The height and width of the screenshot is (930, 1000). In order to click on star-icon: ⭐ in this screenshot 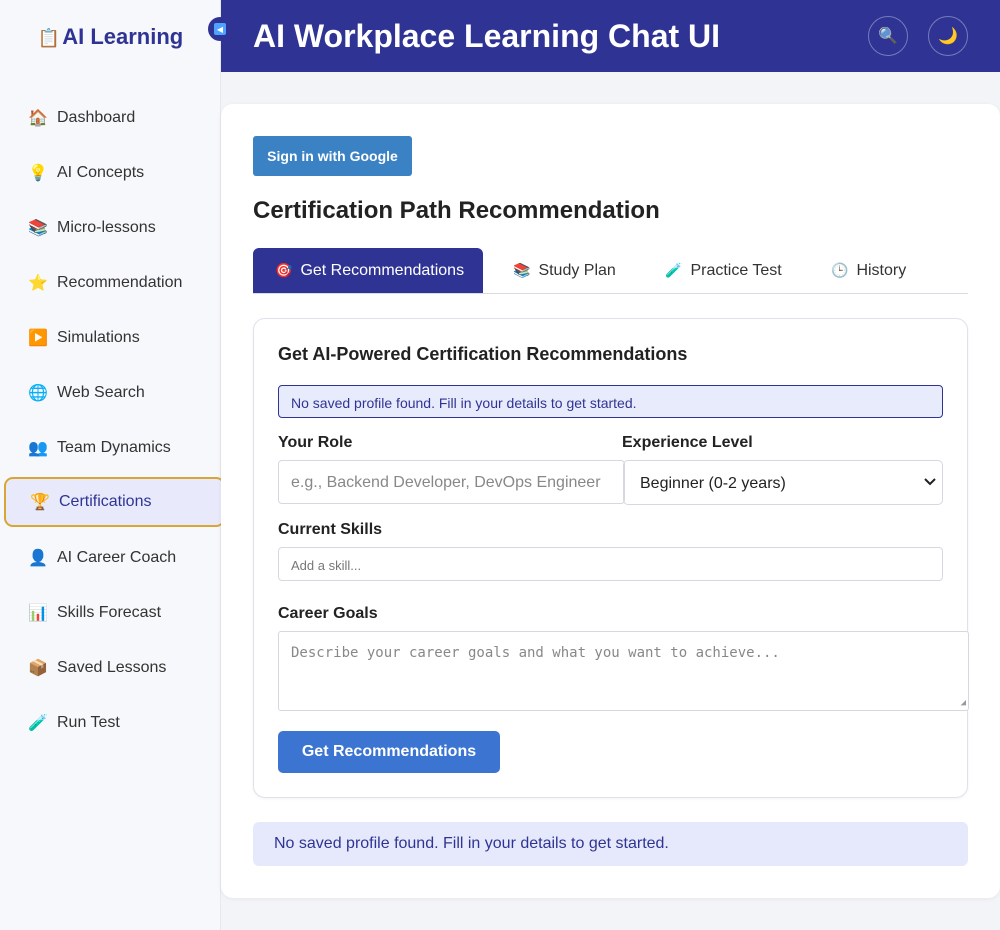, I will do `click(38, 283)`.